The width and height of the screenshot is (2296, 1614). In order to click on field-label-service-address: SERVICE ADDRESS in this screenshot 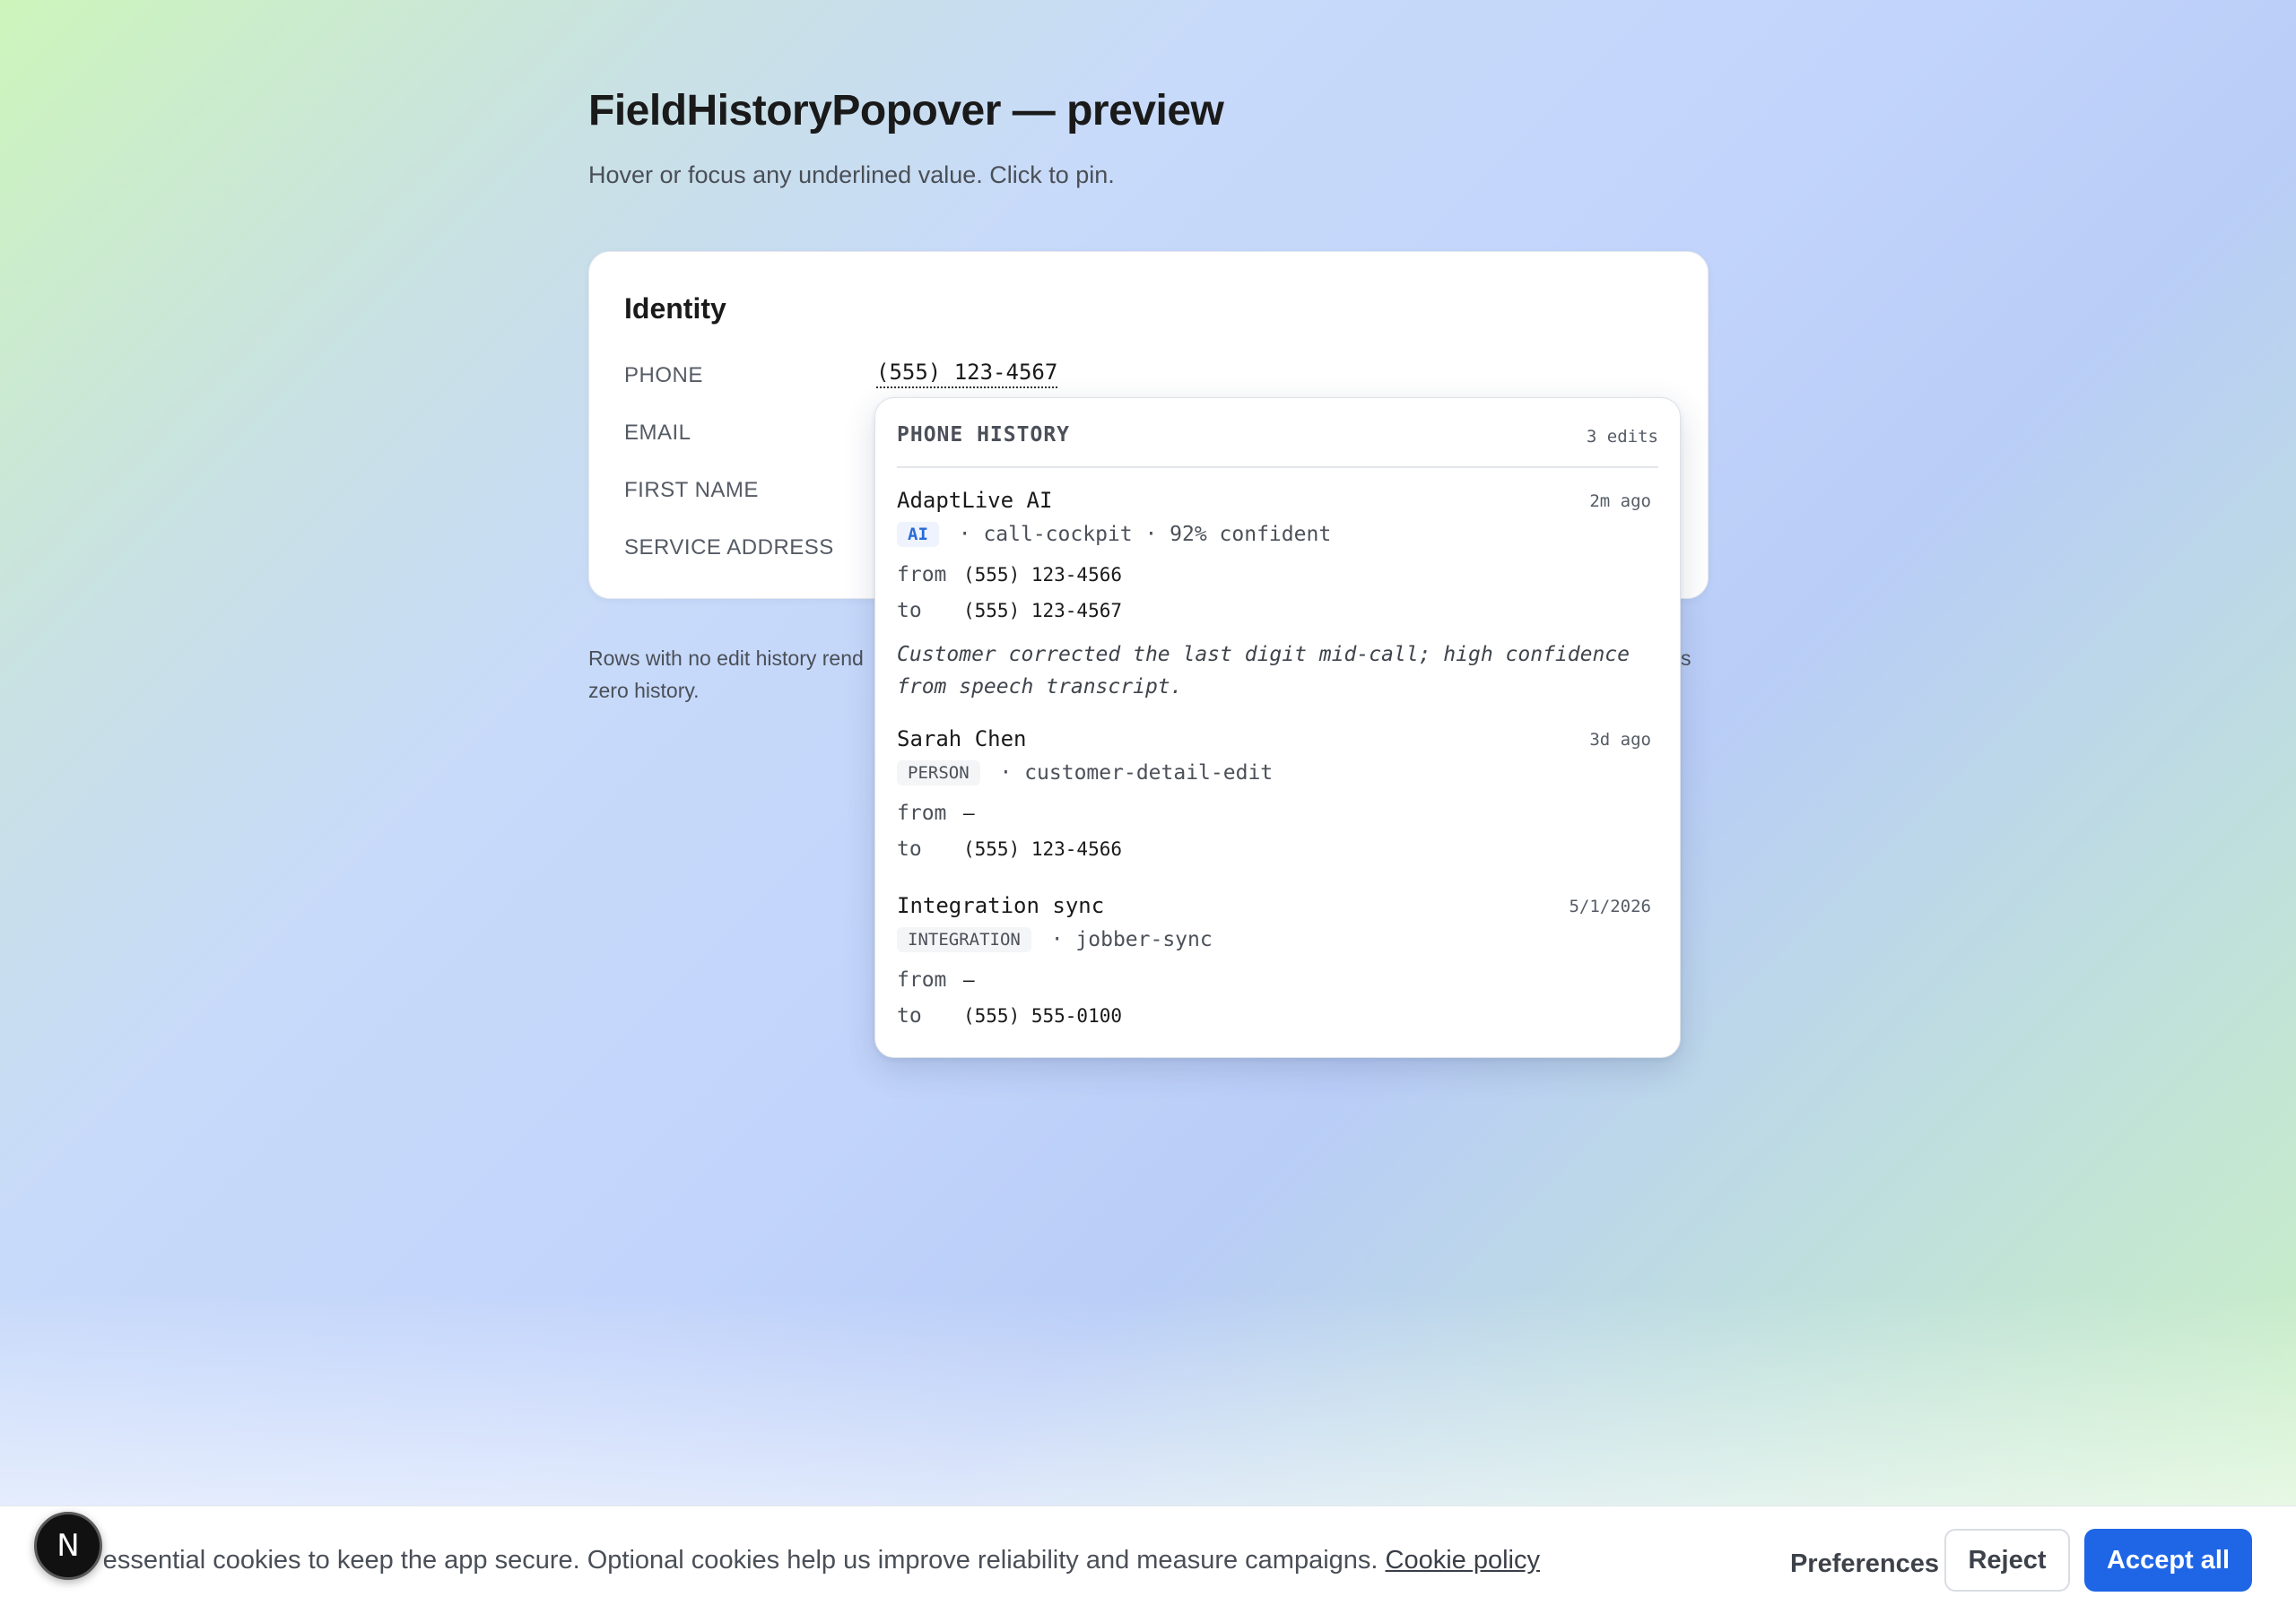, I will do `click(729, 547)`.